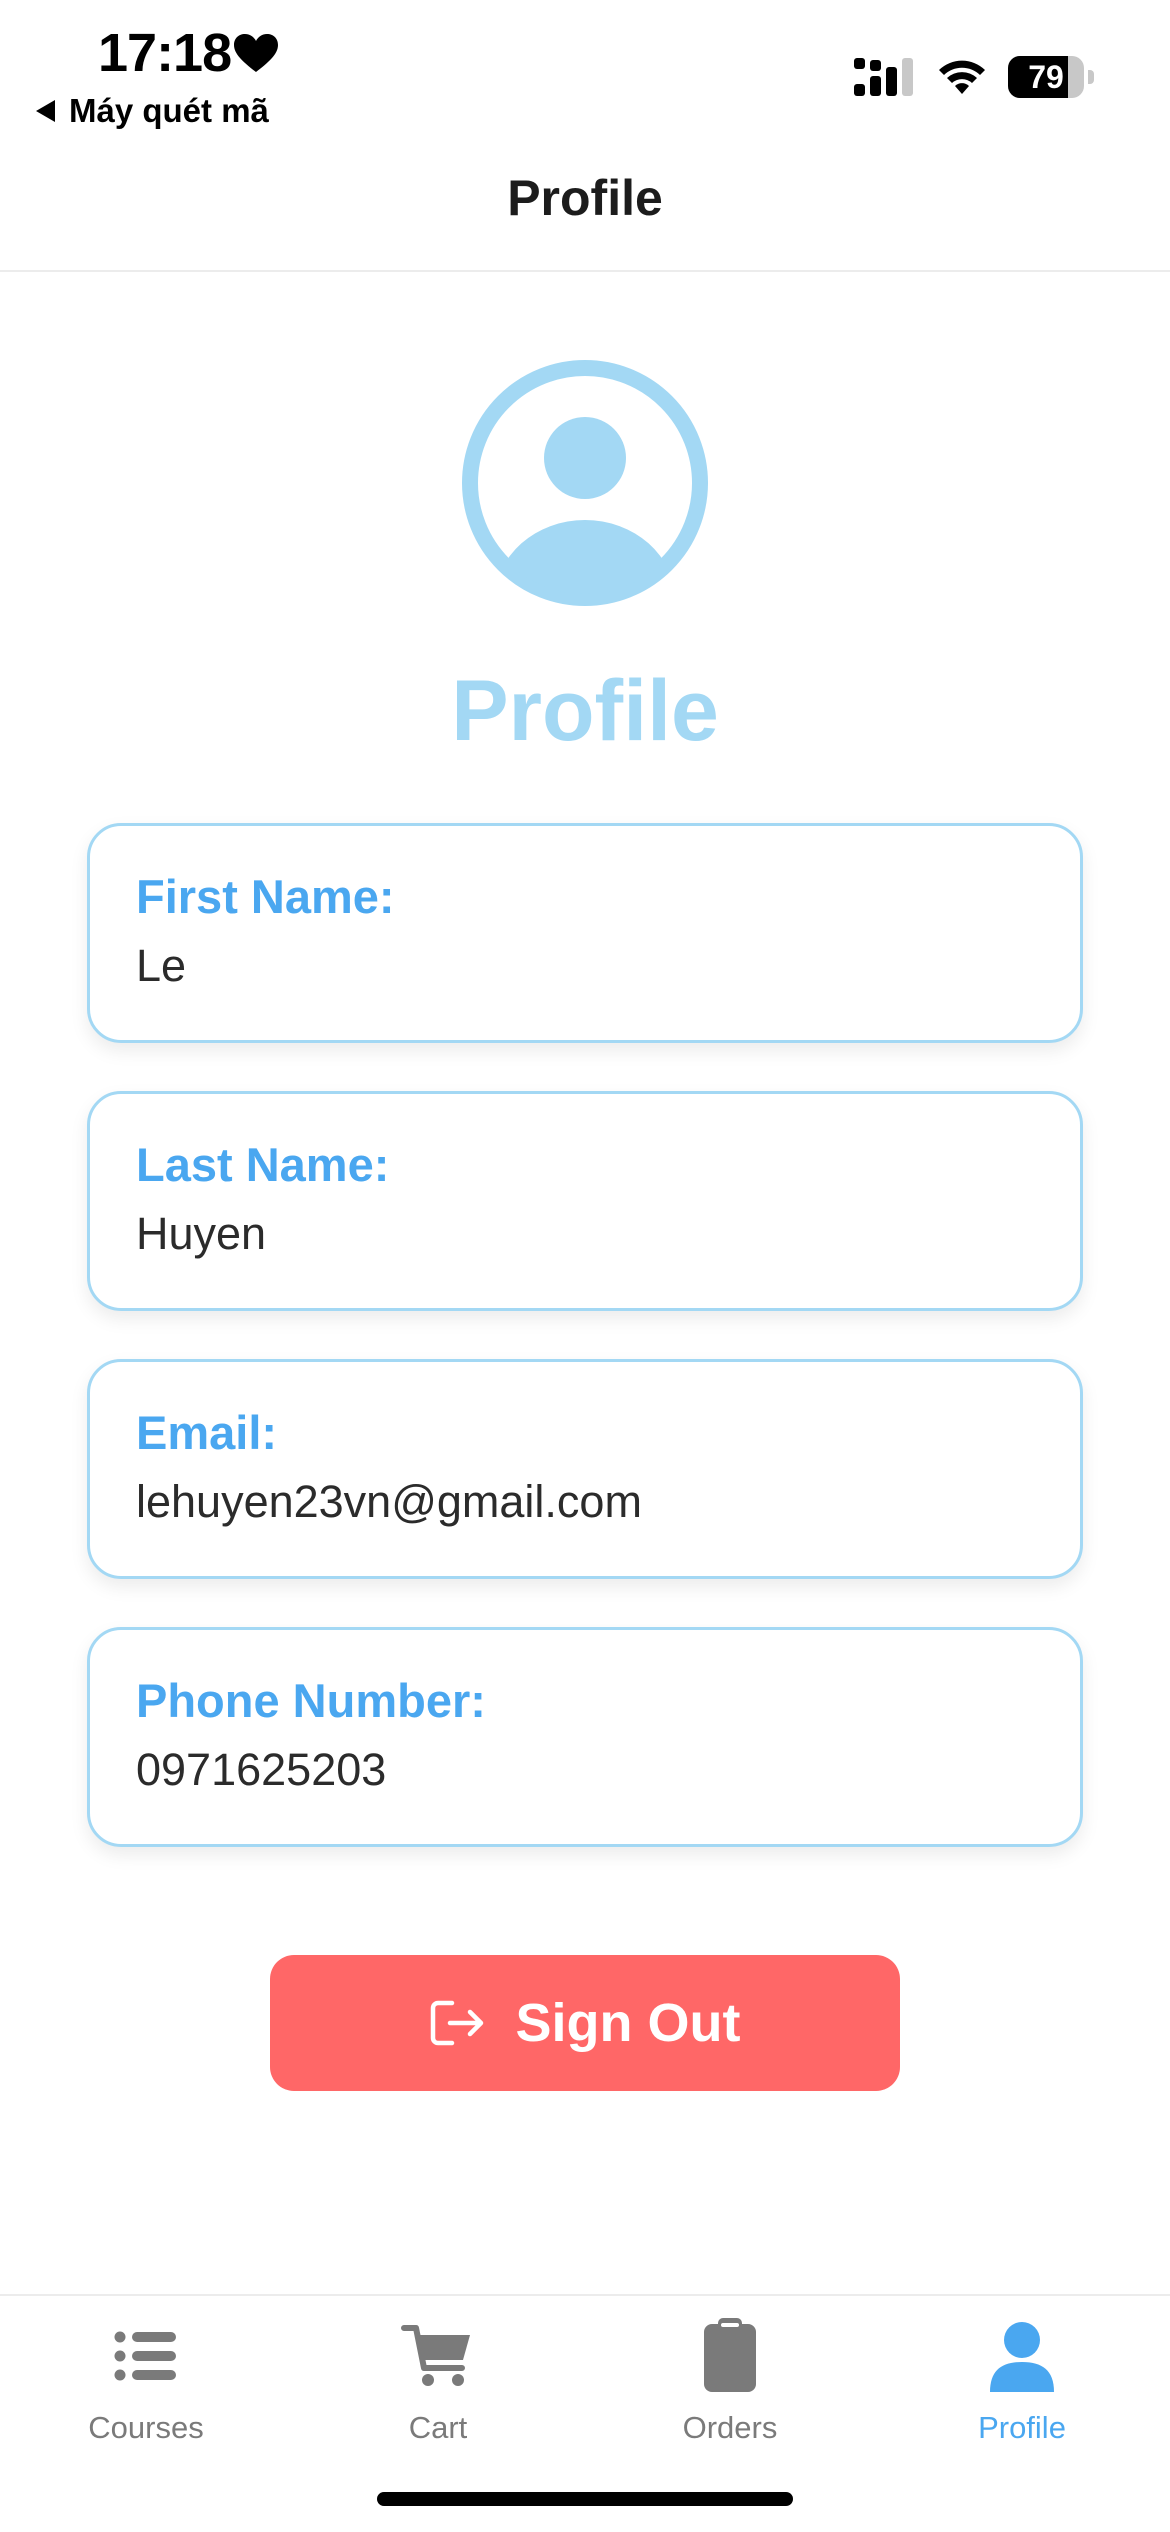 The height and width of the screenshot is (2532, 1170). Describe the element at coordinates (146, 2391) in the screenshot. I see `tab-courses: Courses` at that location.